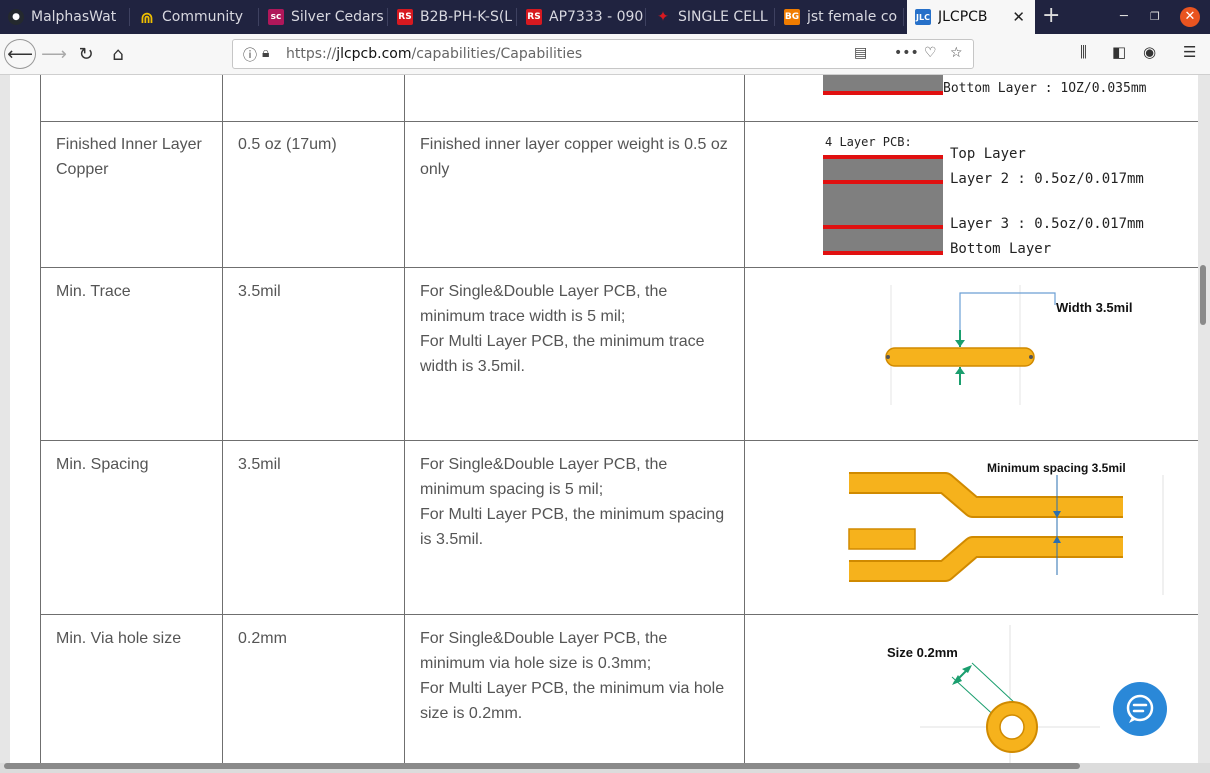 This screenshot has width=1210, height=773. Describe the element at coordinates (453, 17) in the screenshot. I see `tab-b2b-ph: RS B2B-PH-K-S(L` at that location.